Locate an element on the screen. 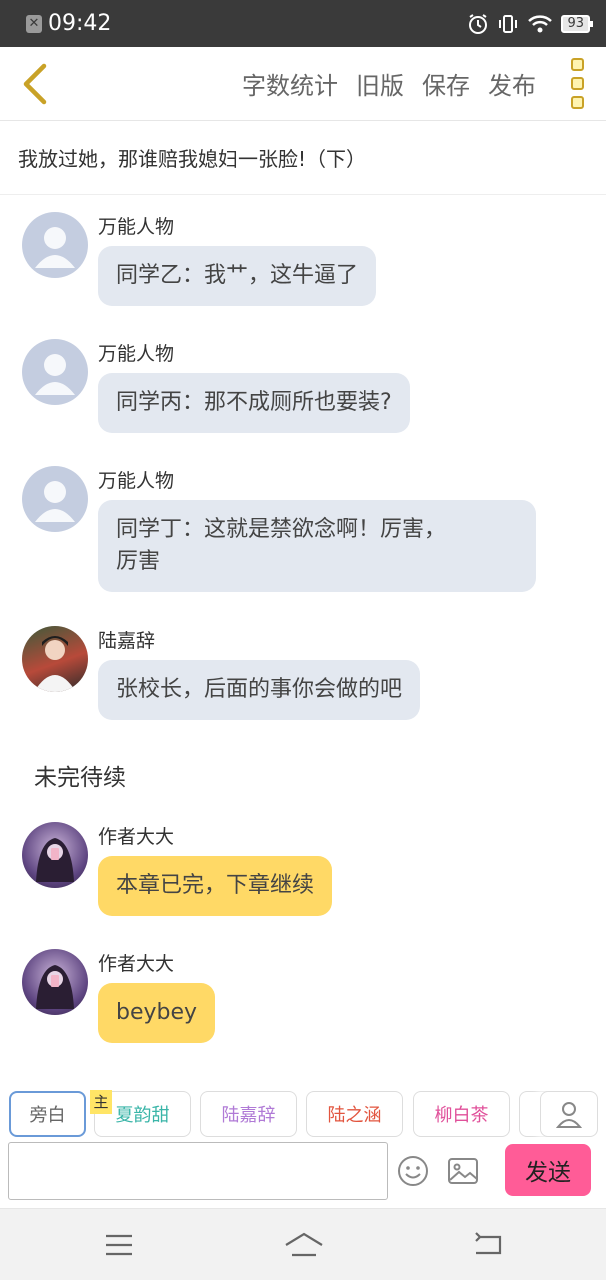 Image resolution: width=606 pixels, height=1280 pixels. character-chip: 柳白茶 is located at coordinates (461, 1114).